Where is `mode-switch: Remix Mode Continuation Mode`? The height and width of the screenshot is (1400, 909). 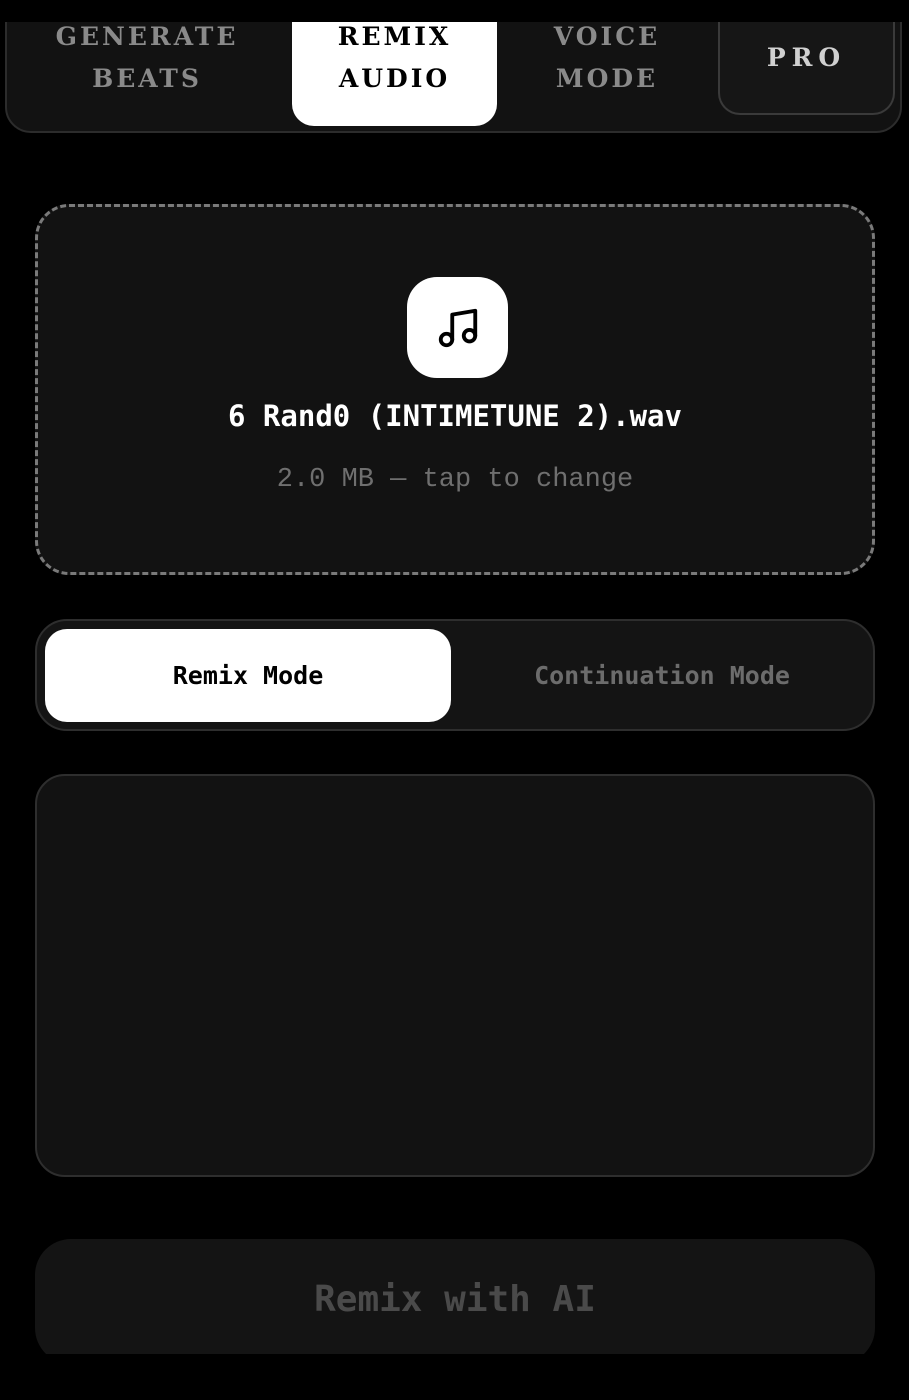 mode-switch: Remix Mode Continuation Mode is located at coordinates (455, 675).